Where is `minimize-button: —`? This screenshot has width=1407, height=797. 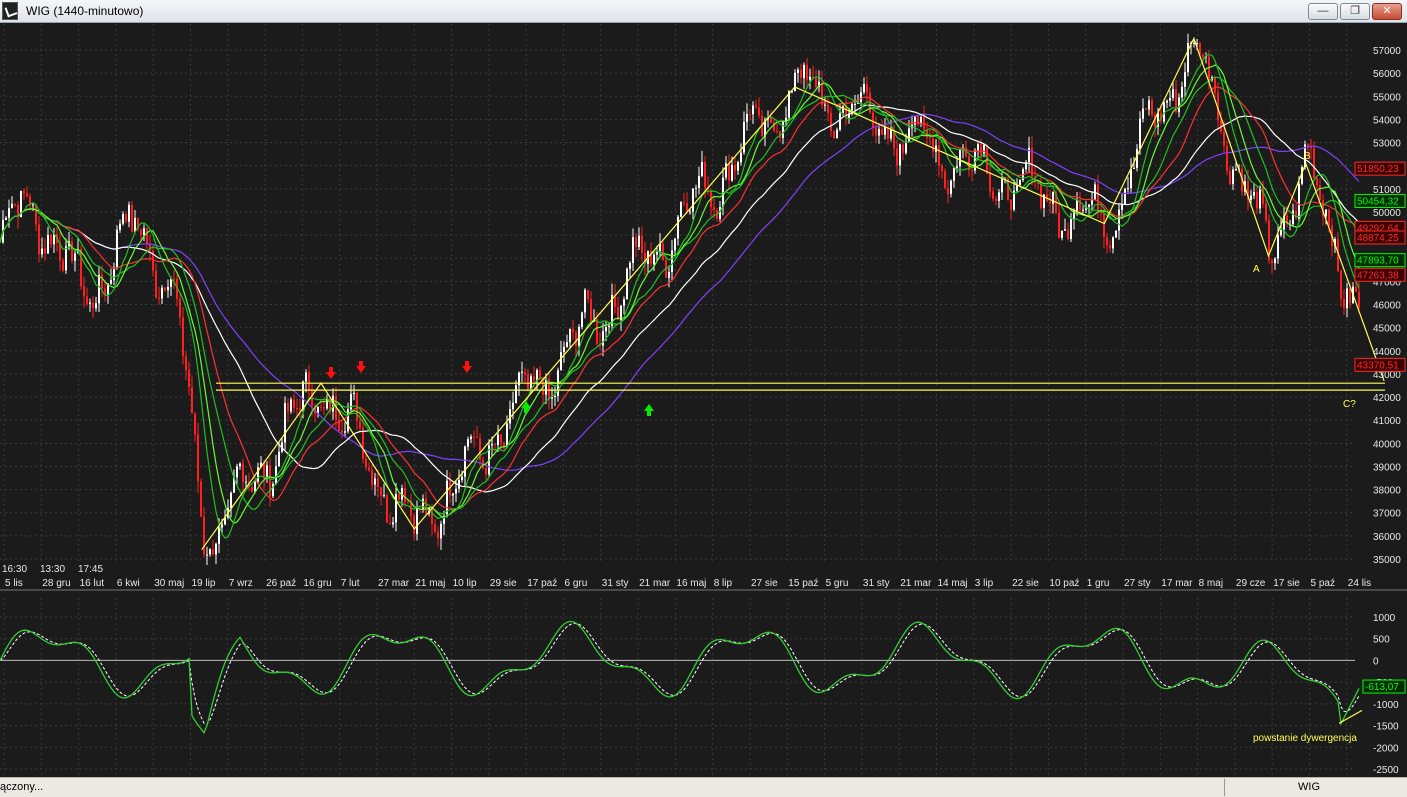 minimize-button: — is located at coordinates (1323, 11).